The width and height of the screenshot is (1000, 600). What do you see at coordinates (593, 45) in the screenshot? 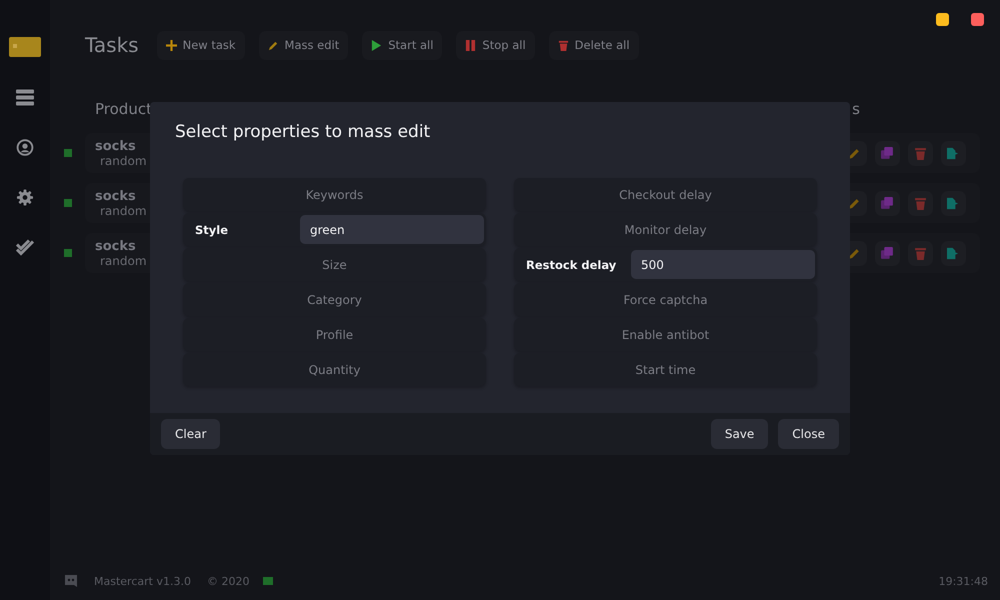
I see `toolbar-button: Delete all` at bounding box center [593, 45].